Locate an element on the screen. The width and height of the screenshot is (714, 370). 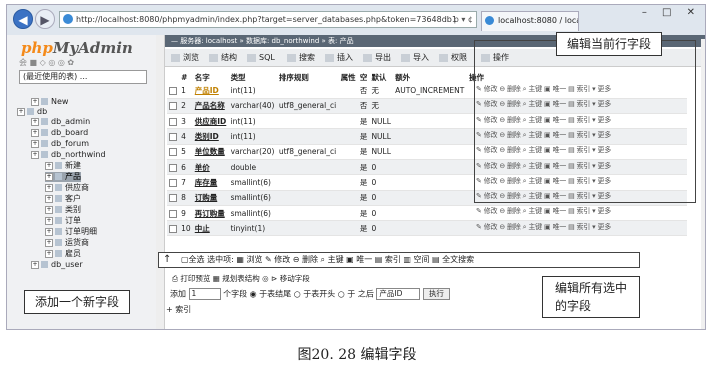
tab-1: 结构 is located at coordinates (223, 58).